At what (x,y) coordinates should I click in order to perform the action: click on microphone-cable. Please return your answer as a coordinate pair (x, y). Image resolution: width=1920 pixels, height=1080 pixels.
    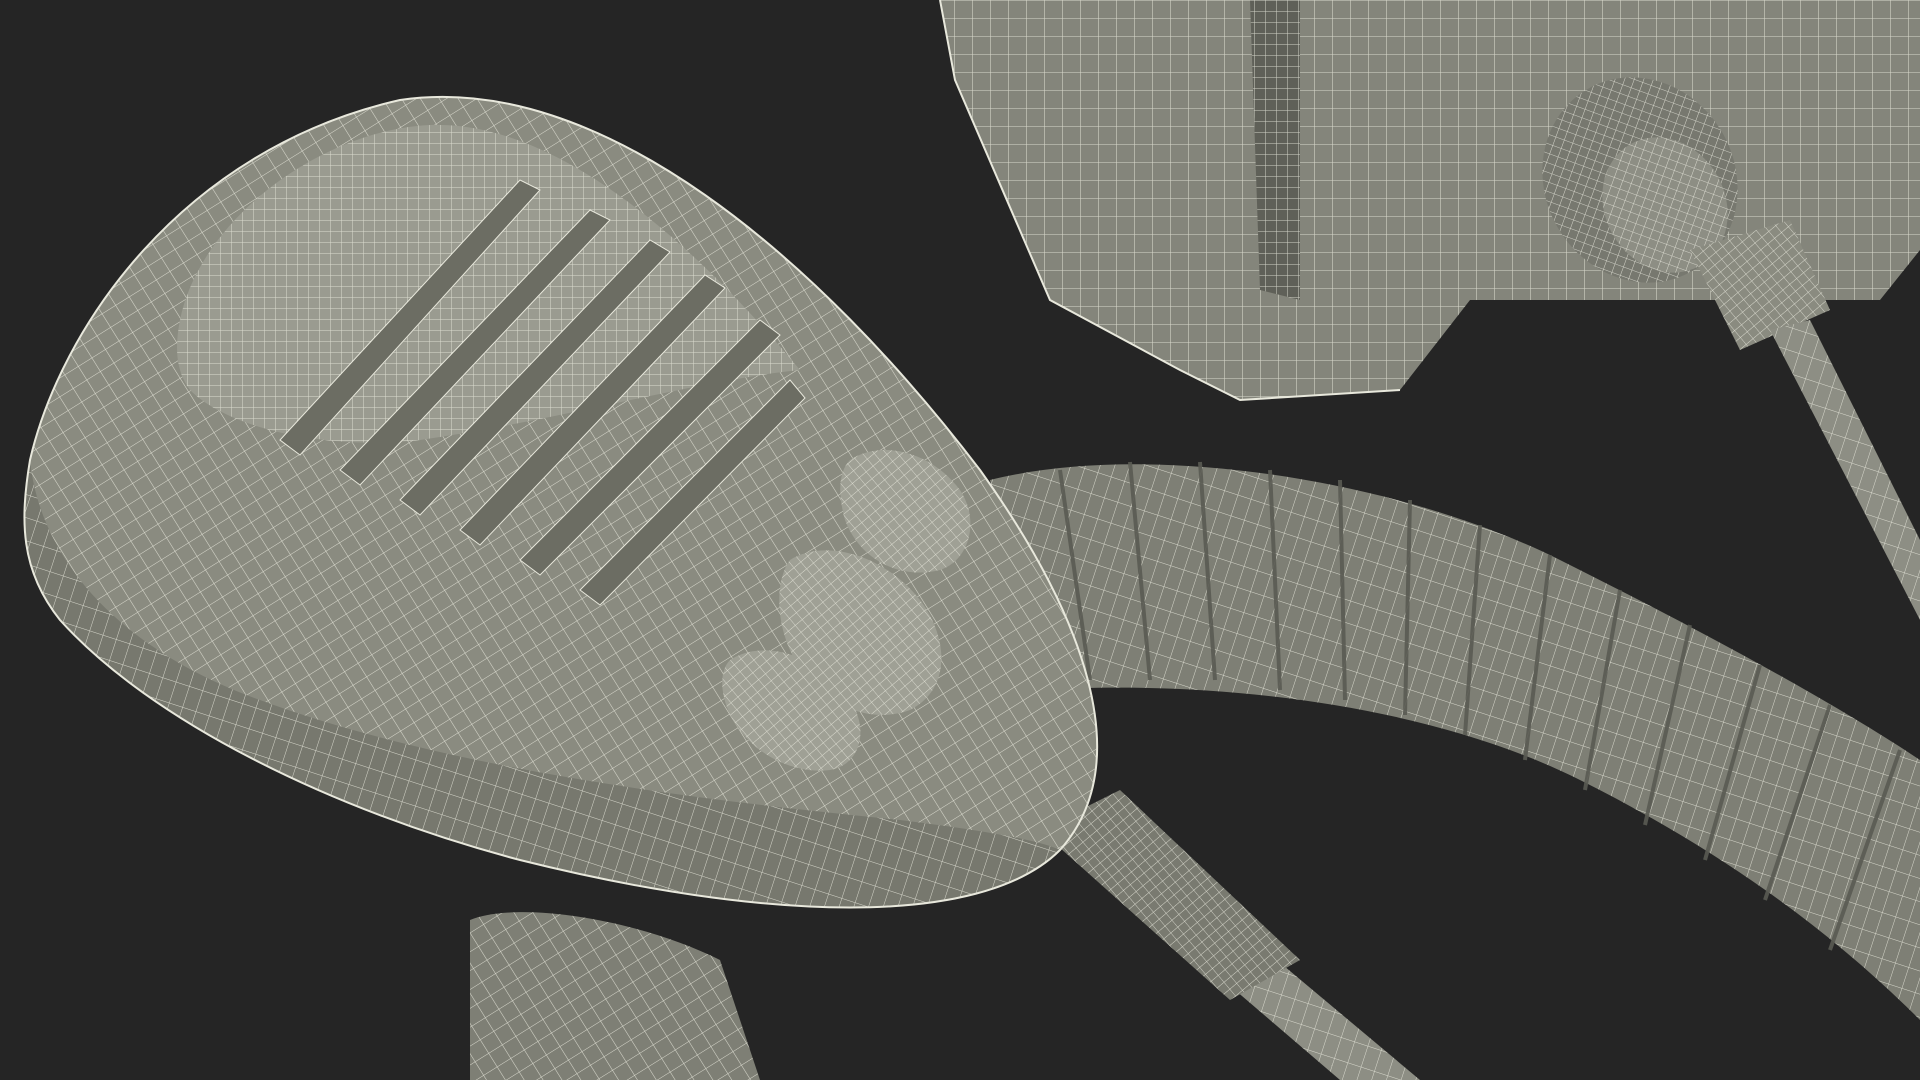
    Looking at the image, I should click on (1230, 935).